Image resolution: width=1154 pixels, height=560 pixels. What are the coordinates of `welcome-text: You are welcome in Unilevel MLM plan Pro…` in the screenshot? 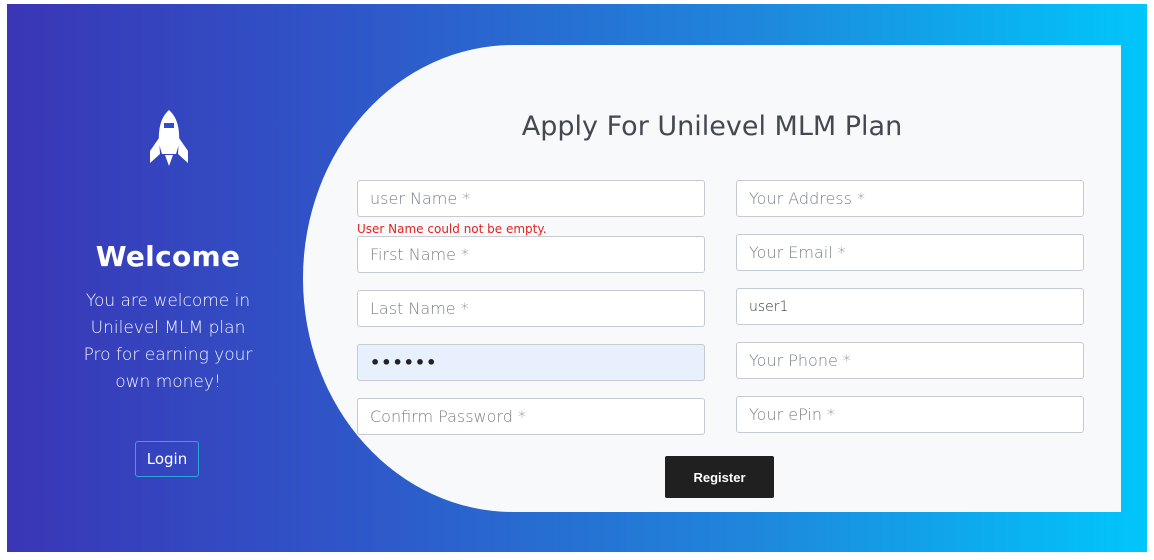 It's located at (168, 341).